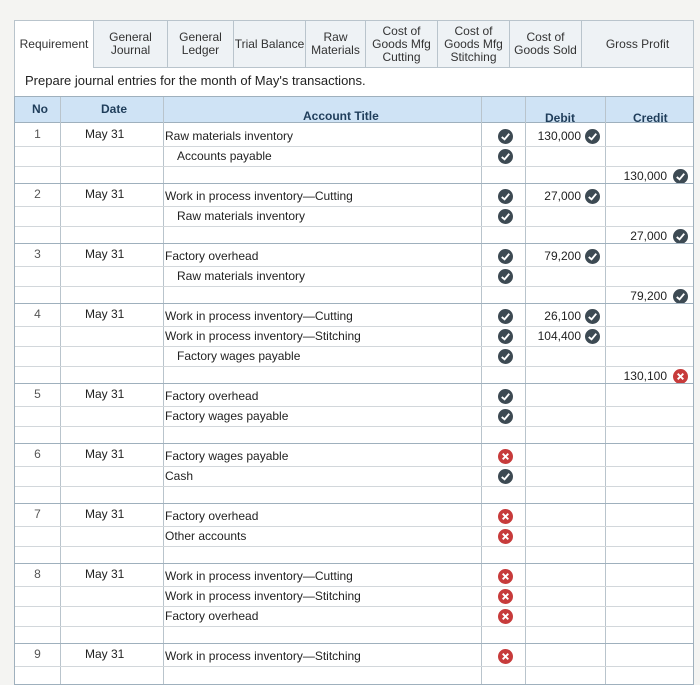  I want to click on debit-input: 26,100, so click(562, 316).